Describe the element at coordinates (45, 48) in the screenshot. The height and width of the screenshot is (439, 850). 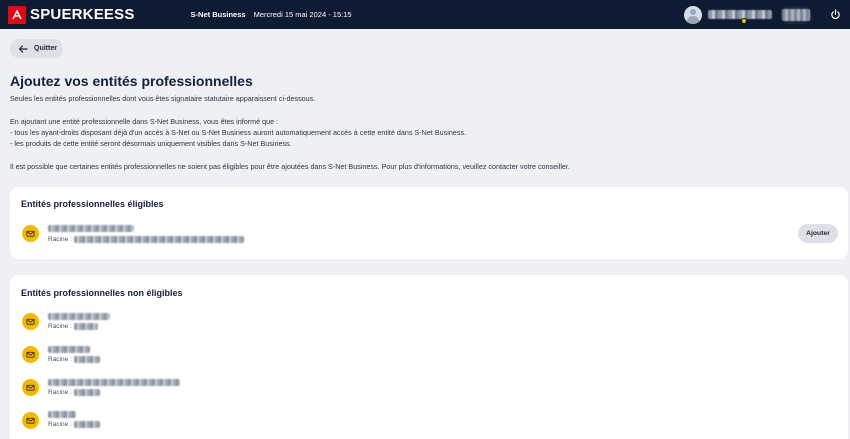
I see `quit-label: Quitter` at that location.